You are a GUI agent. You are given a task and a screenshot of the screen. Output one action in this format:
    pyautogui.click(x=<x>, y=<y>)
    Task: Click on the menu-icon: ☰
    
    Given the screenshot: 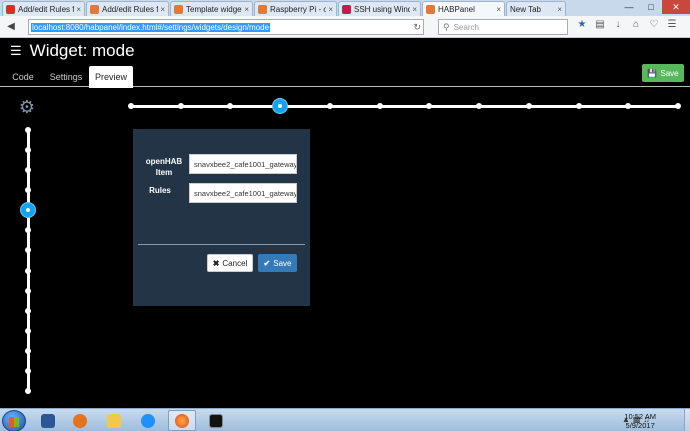 What is the action you would take?
    pyautogui.click(x=672, y=24)
    